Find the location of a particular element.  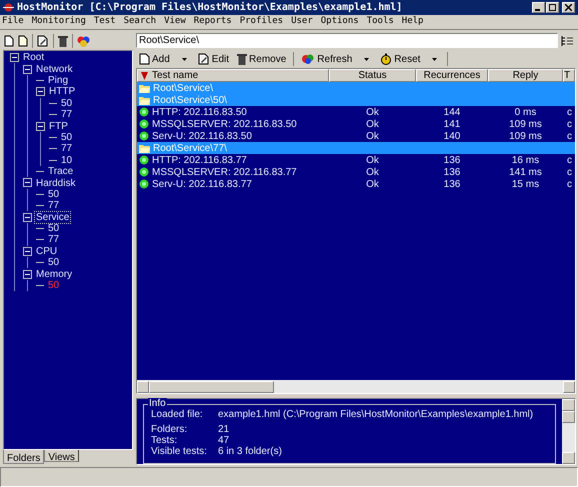

dropdown-arrow-icon is located at coordinates (184, 59).